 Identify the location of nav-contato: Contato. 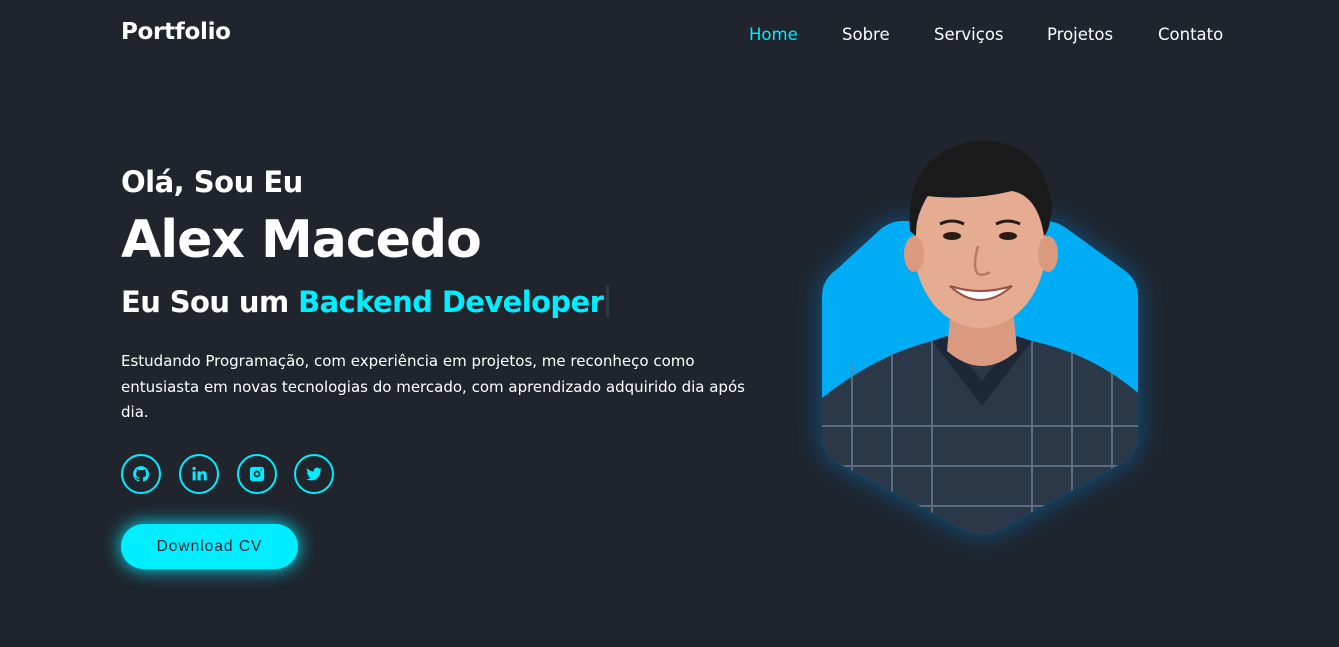
(1190, 34).